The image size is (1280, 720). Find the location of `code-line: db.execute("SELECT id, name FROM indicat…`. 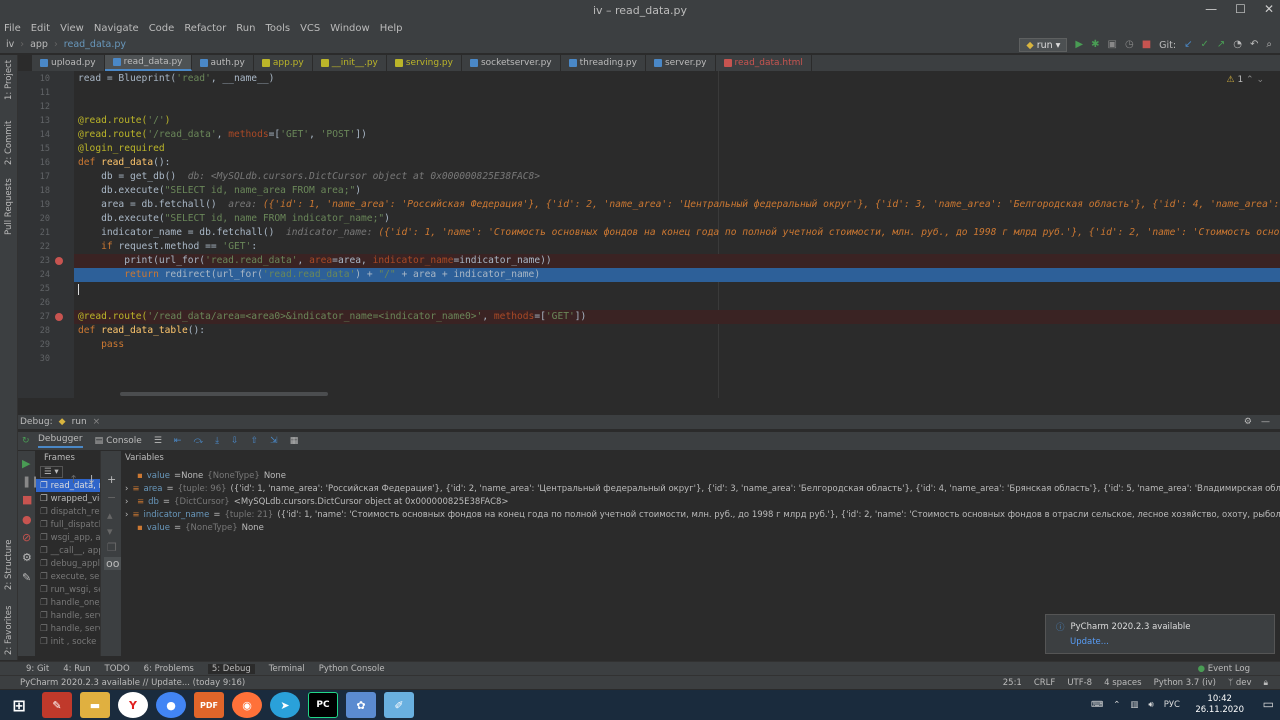

code-line: db.execute("SELECT id, name FROM indicat… is located at coordinates (234, 218).